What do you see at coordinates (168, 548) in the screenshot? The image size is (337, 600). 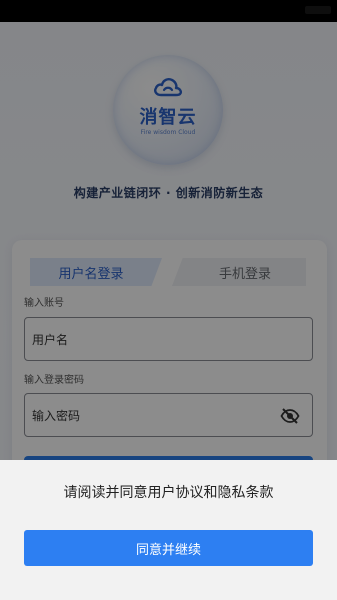 I see `agree-continue-button: 同意并继续` at bounding box center [168, 548].